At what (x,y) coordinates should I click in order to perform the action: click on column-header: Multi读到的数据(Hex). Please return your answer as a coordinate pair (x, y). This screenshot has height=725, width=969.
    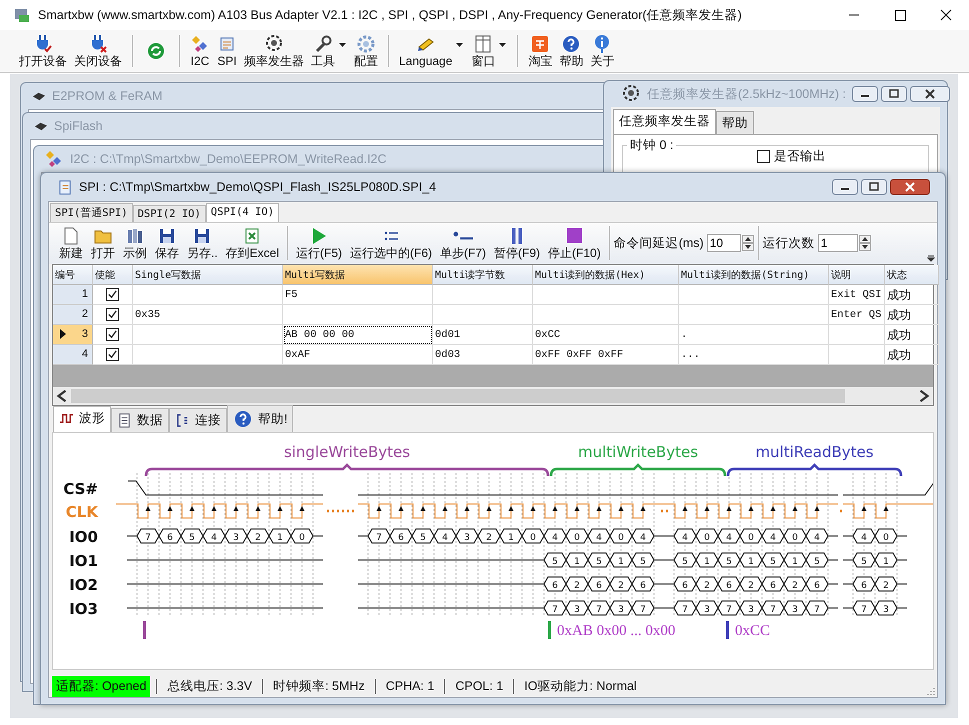
    Looking at the image, I should click on (606, 274).